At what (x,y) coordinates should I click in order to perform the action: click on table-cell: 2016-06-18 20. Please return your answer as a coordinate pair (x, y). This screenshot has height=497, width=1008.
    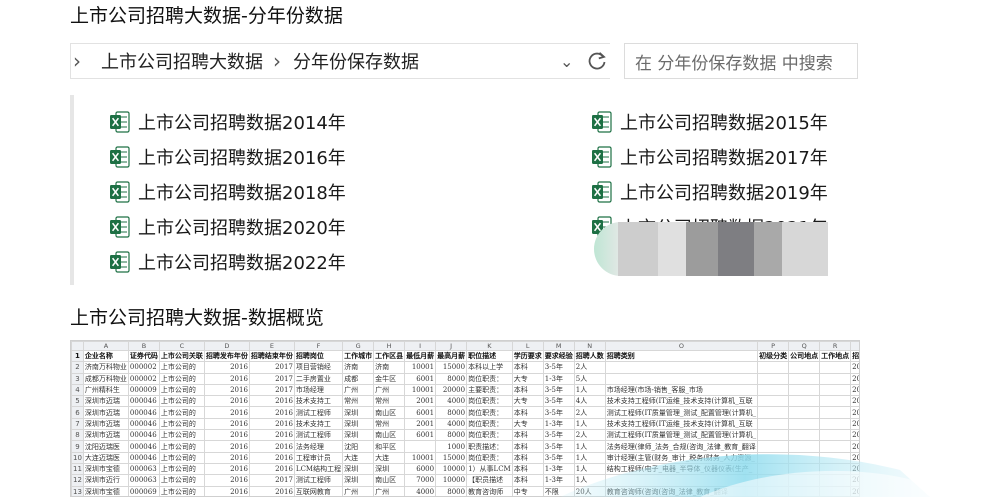
    Looking at the image, I should click on (854, 457).